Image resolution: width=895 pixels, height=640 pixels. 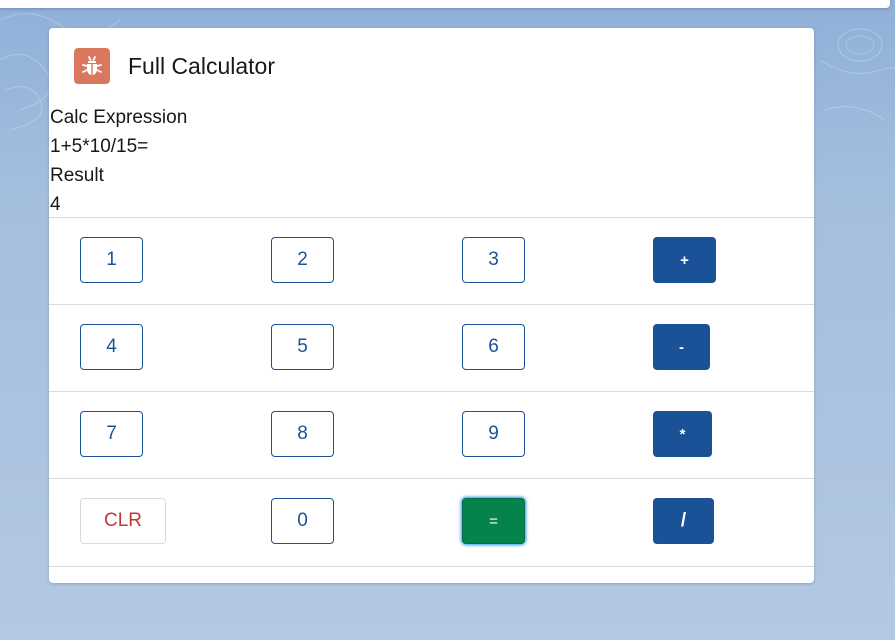 I want to click on key-5-button: 5, so click(x=302, y=347).